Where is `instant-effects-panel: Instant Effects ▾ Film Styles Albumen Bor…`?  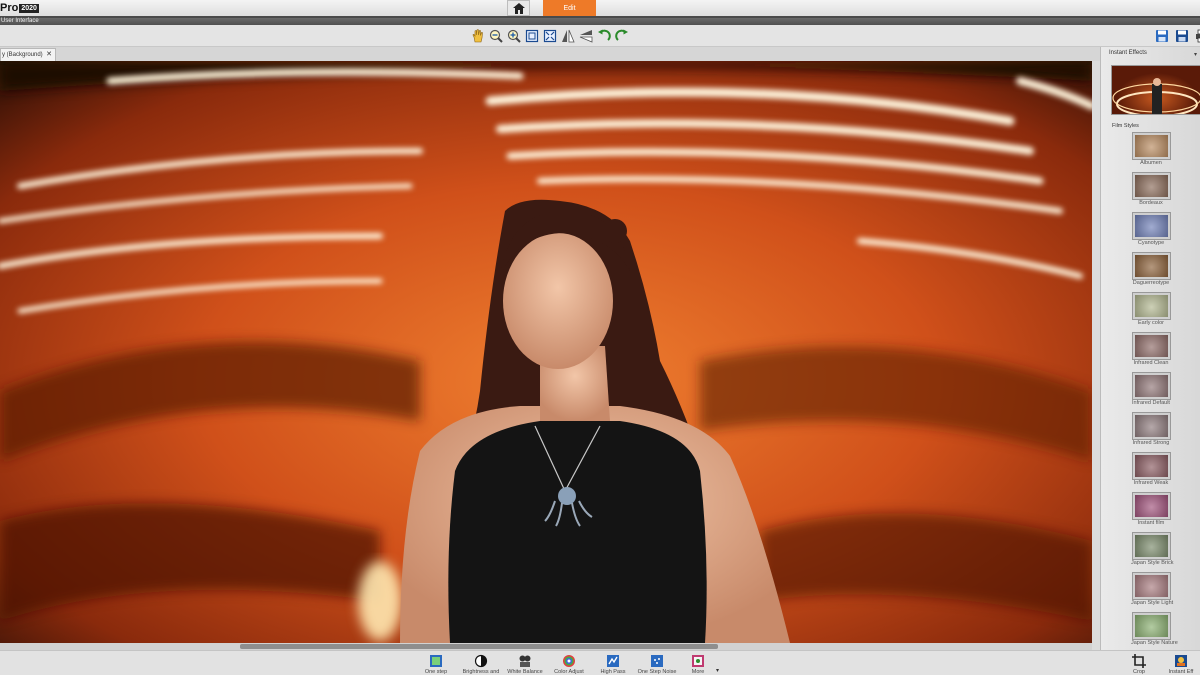
instant-effects-panel: Instant Effects ▾ Film Styles Albumen Bor… is located at coordinates (1150, 348).